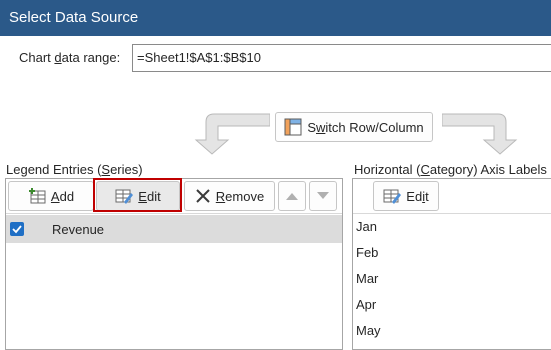 The width and height of the screenshot is (551, 350). I want to click on edit-axis-labels-button: Edit, so click(406, 196).